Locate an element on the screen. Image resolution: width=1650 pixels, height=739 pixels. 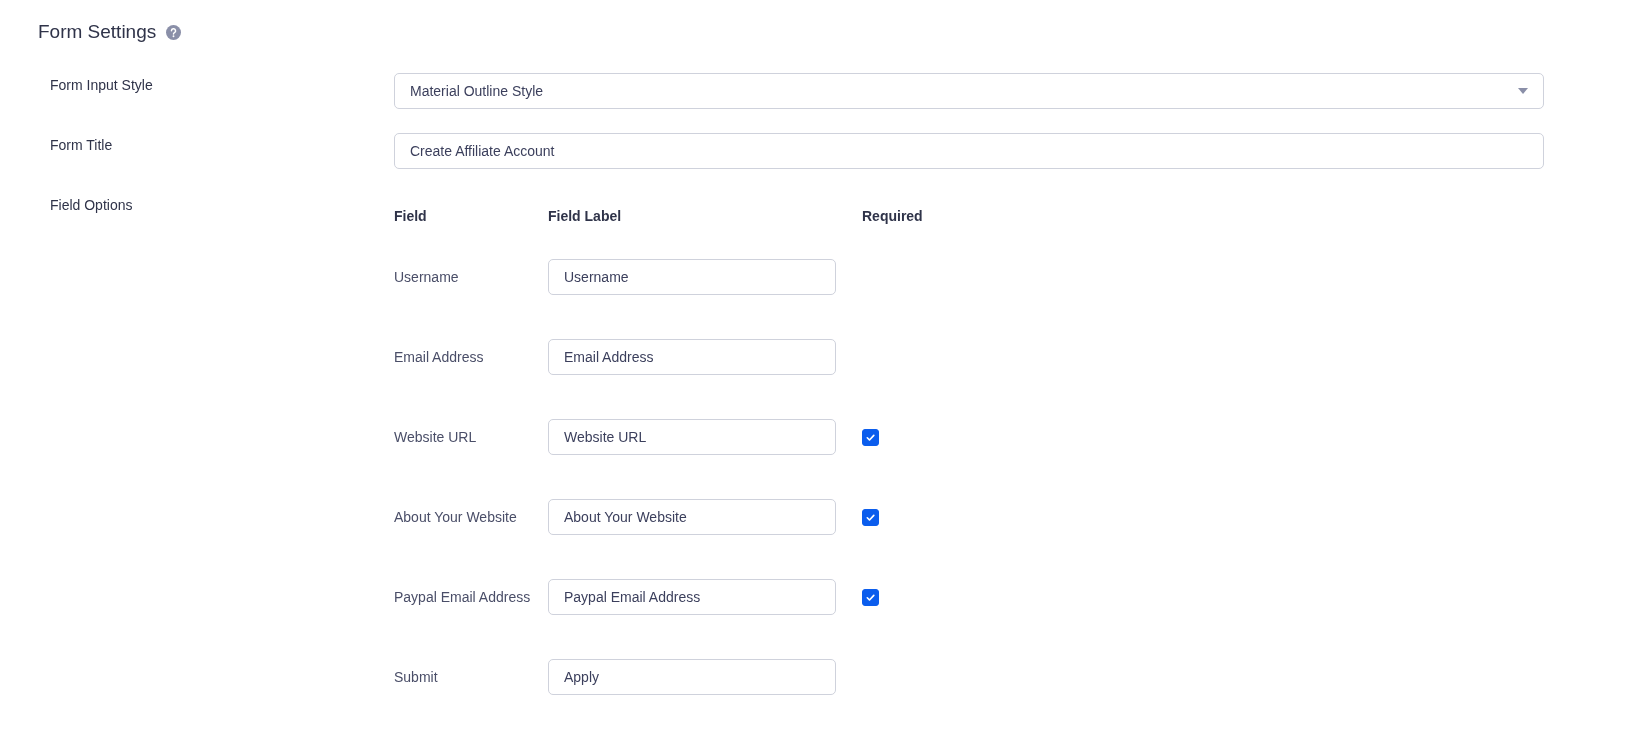
column-header: Field Label is located at coordinates (585, 216).